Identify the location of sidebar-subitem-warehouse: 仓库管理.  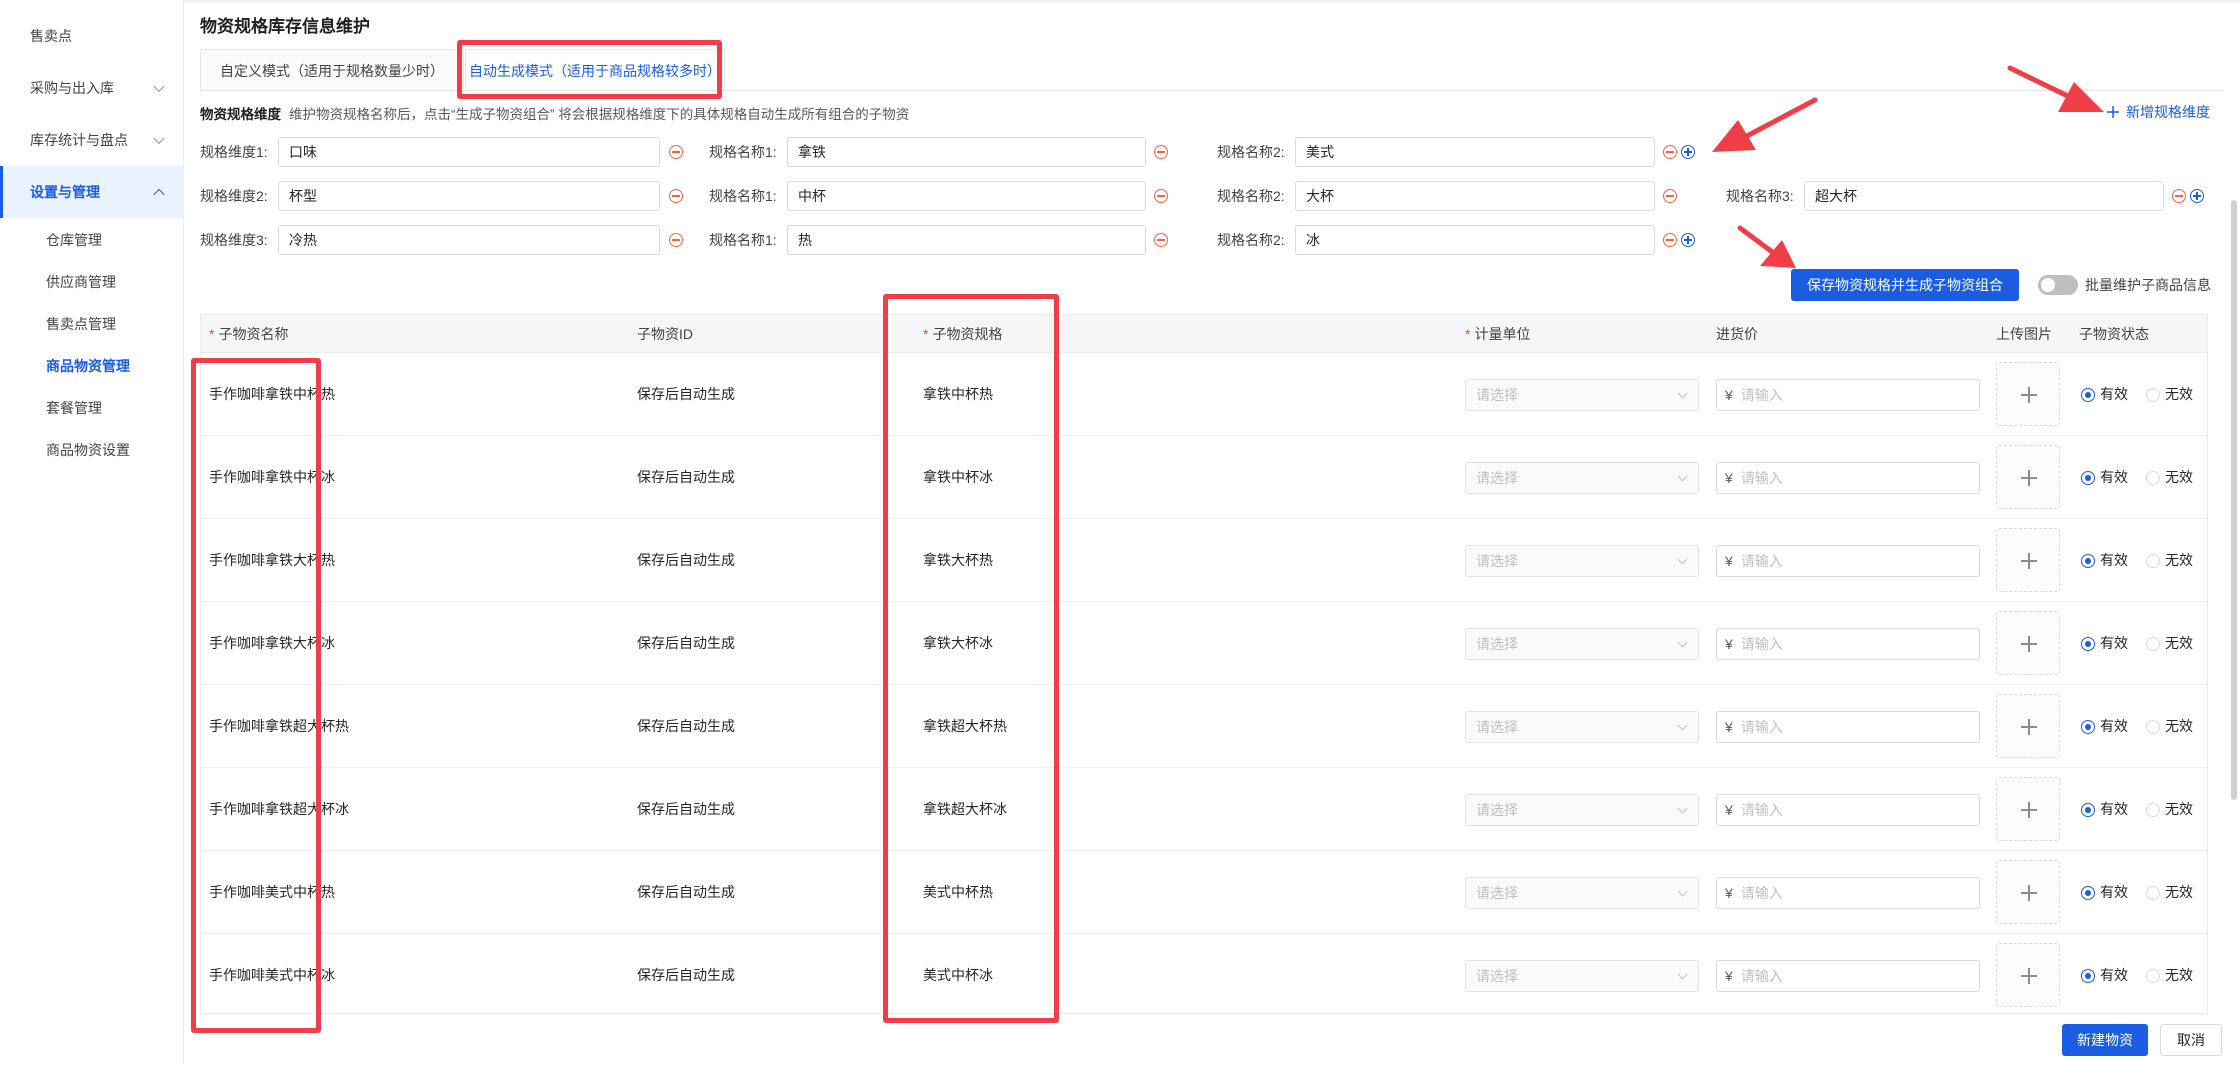
(91, 240).